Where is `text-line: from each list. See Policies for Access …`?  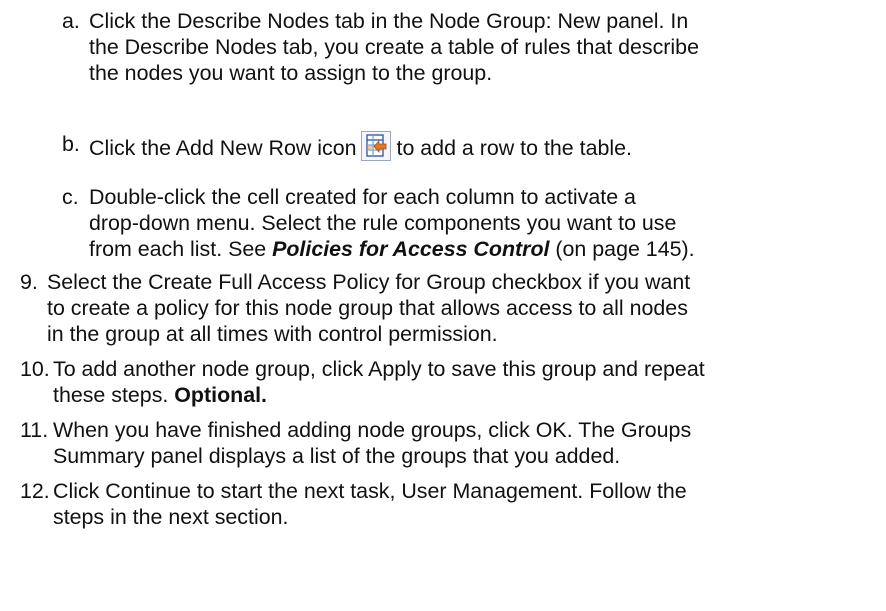 text-line: from each list. See Policies for Access … is located at coordinates (392, 249).